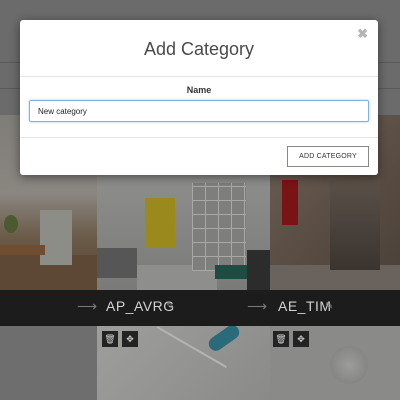 The height and width of the screenshot is (400, 400). Describe the element at coordinates (199, 90) in the screenshot. I see `name-label: Name` at that location.